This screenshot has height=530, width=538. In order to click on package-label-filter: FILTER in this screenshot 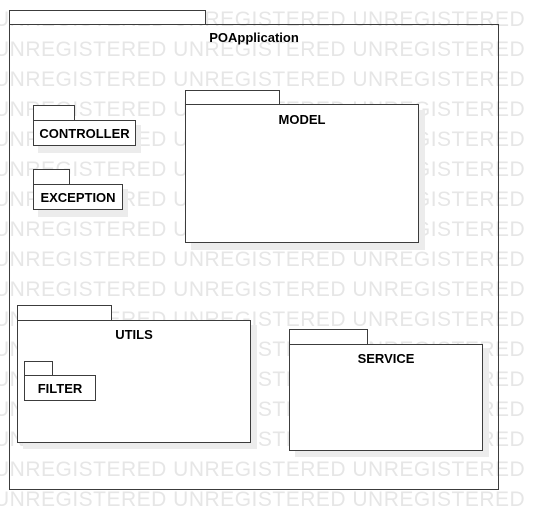, I will do `click(60, 388)`.